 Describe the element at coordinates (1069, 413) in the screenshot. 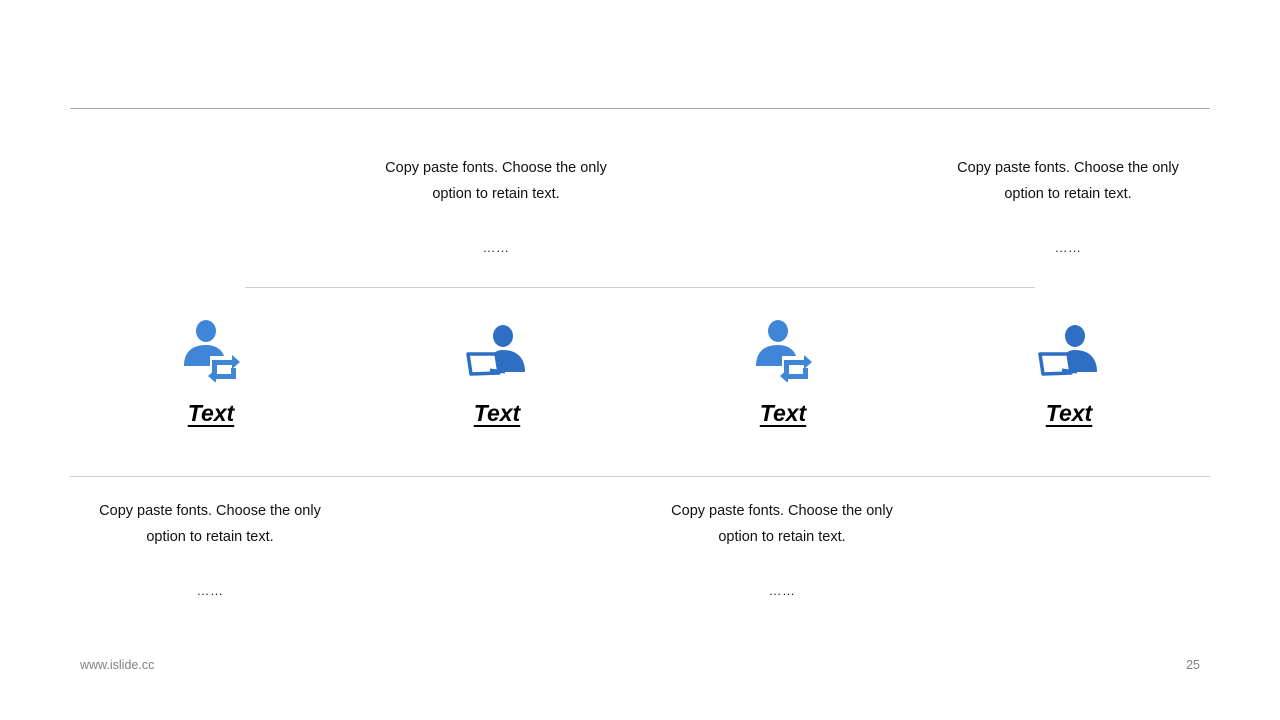

I see `icon-label-4: Text` at that location.